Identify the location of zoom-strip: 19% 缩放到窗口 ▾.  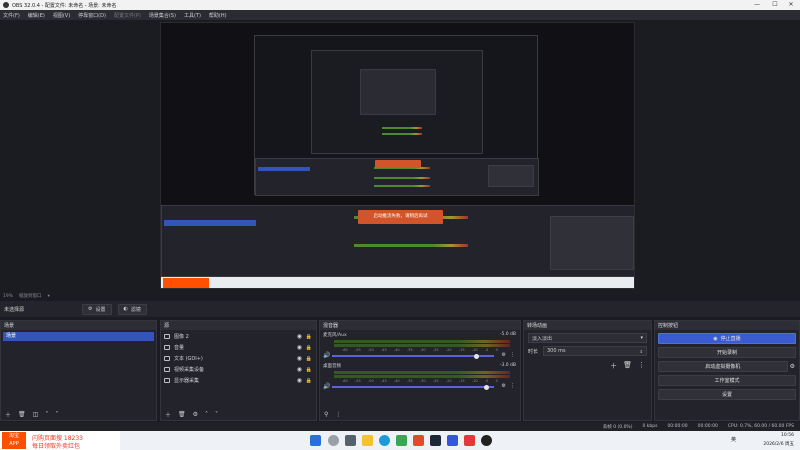
(400, 296).